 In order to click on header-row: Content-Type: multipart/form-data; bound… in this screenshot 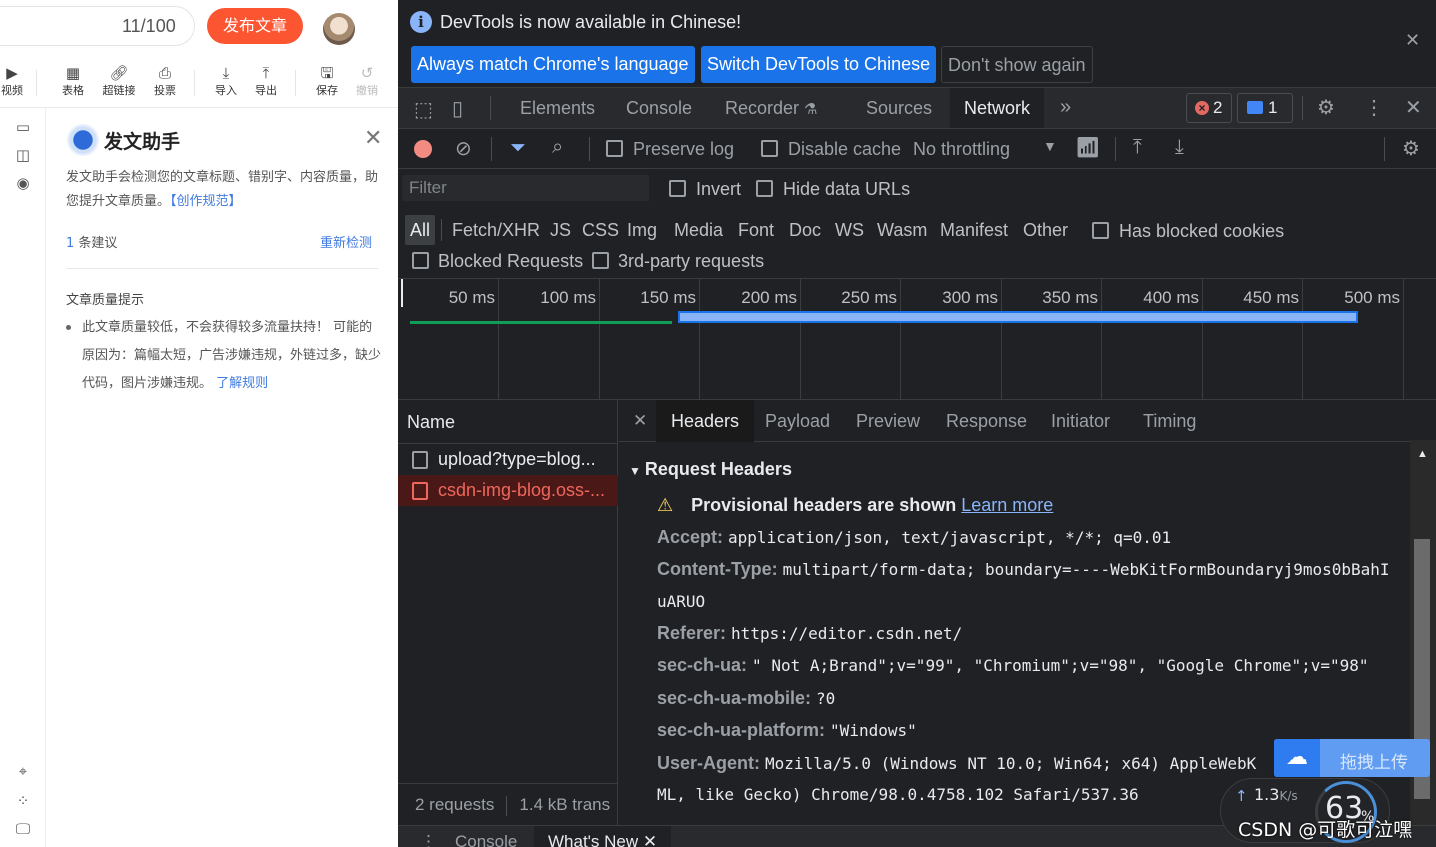, I will do `click(1023, 569)`.